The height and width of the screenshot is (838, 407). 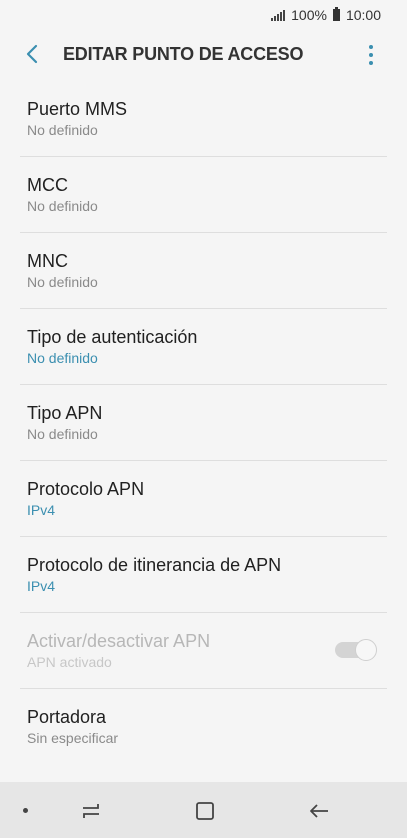 What do you see at coordinates (73, 737) in the screenshot?
I see `setting-value: Sin especificar` at bounding box center [73, 737].